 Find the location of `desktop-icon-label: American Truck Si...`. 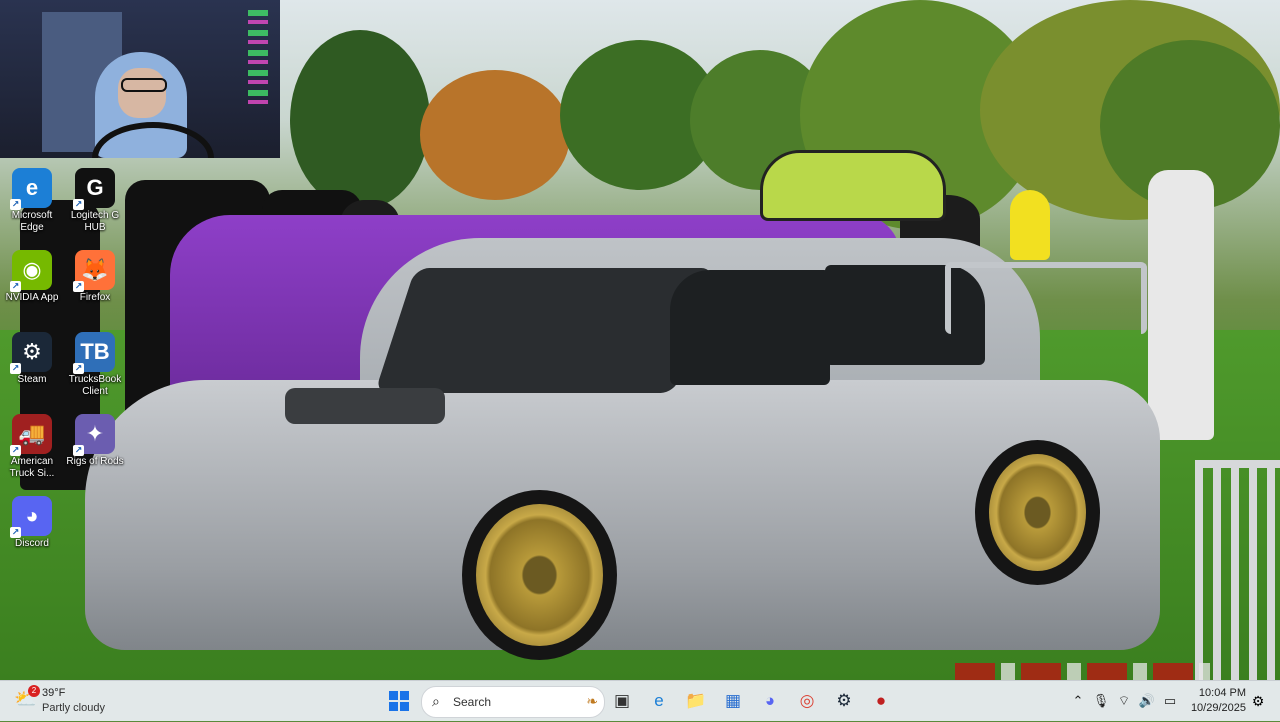

desktop-icon-label: American Truck Si... is located at coordinates (32, 467).